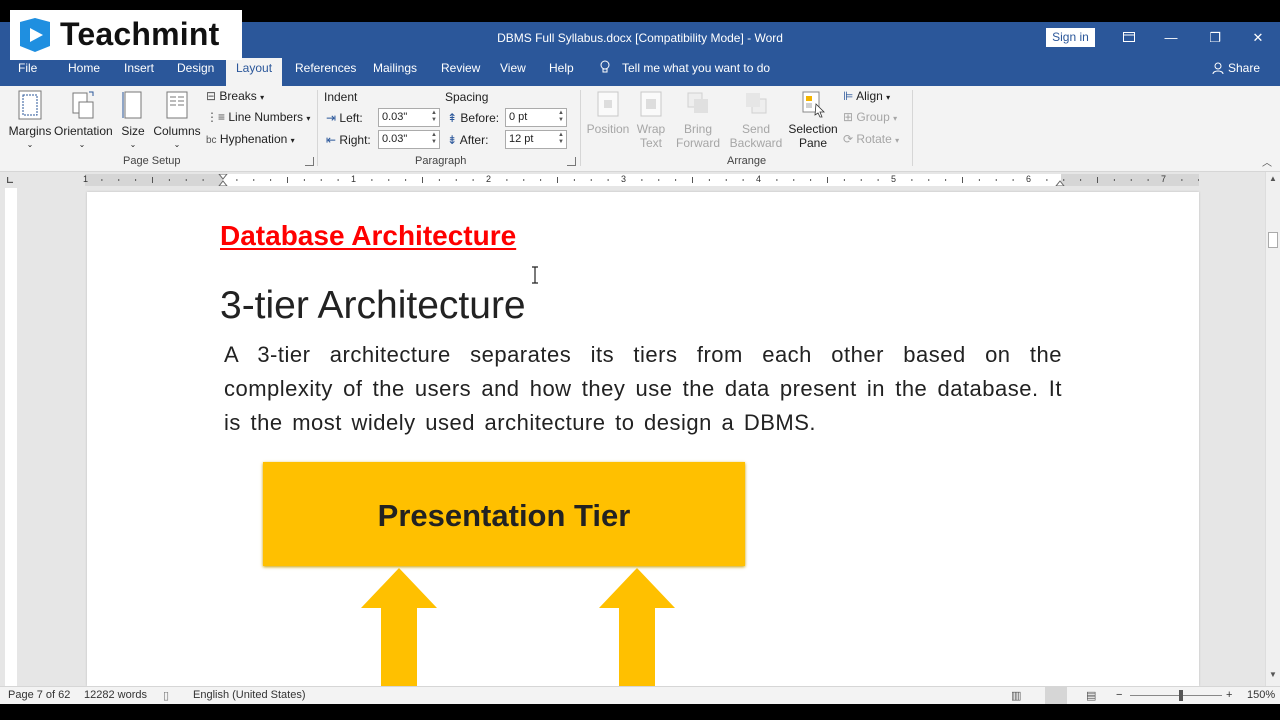 The image size is (1280, 720). What do you see at coordinates (1164, 179) in the screenshot?
I see `ruler-number: 7` at bounding box center [1164, 179].